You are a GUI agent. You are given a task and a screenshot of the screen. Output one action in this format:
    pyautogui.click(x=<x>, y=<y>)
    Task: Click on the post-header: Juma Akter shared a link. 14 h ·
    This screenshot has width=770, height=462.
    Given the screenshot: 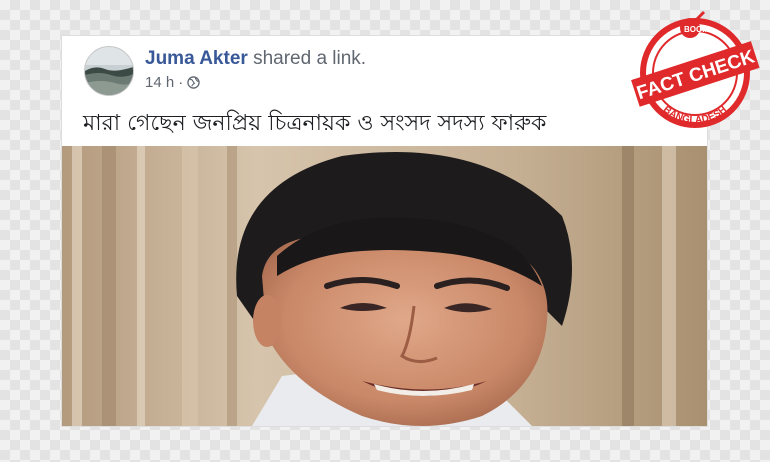 What is the action you would take?
    pyautogui.click(x=255, y=69)
    